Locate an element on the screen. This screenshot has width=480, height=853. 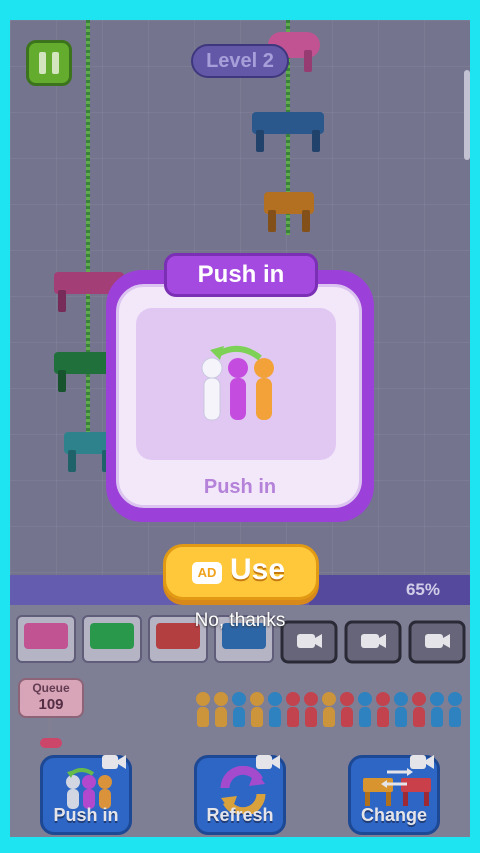
use-label: Use is located at coordinates (258, 569).